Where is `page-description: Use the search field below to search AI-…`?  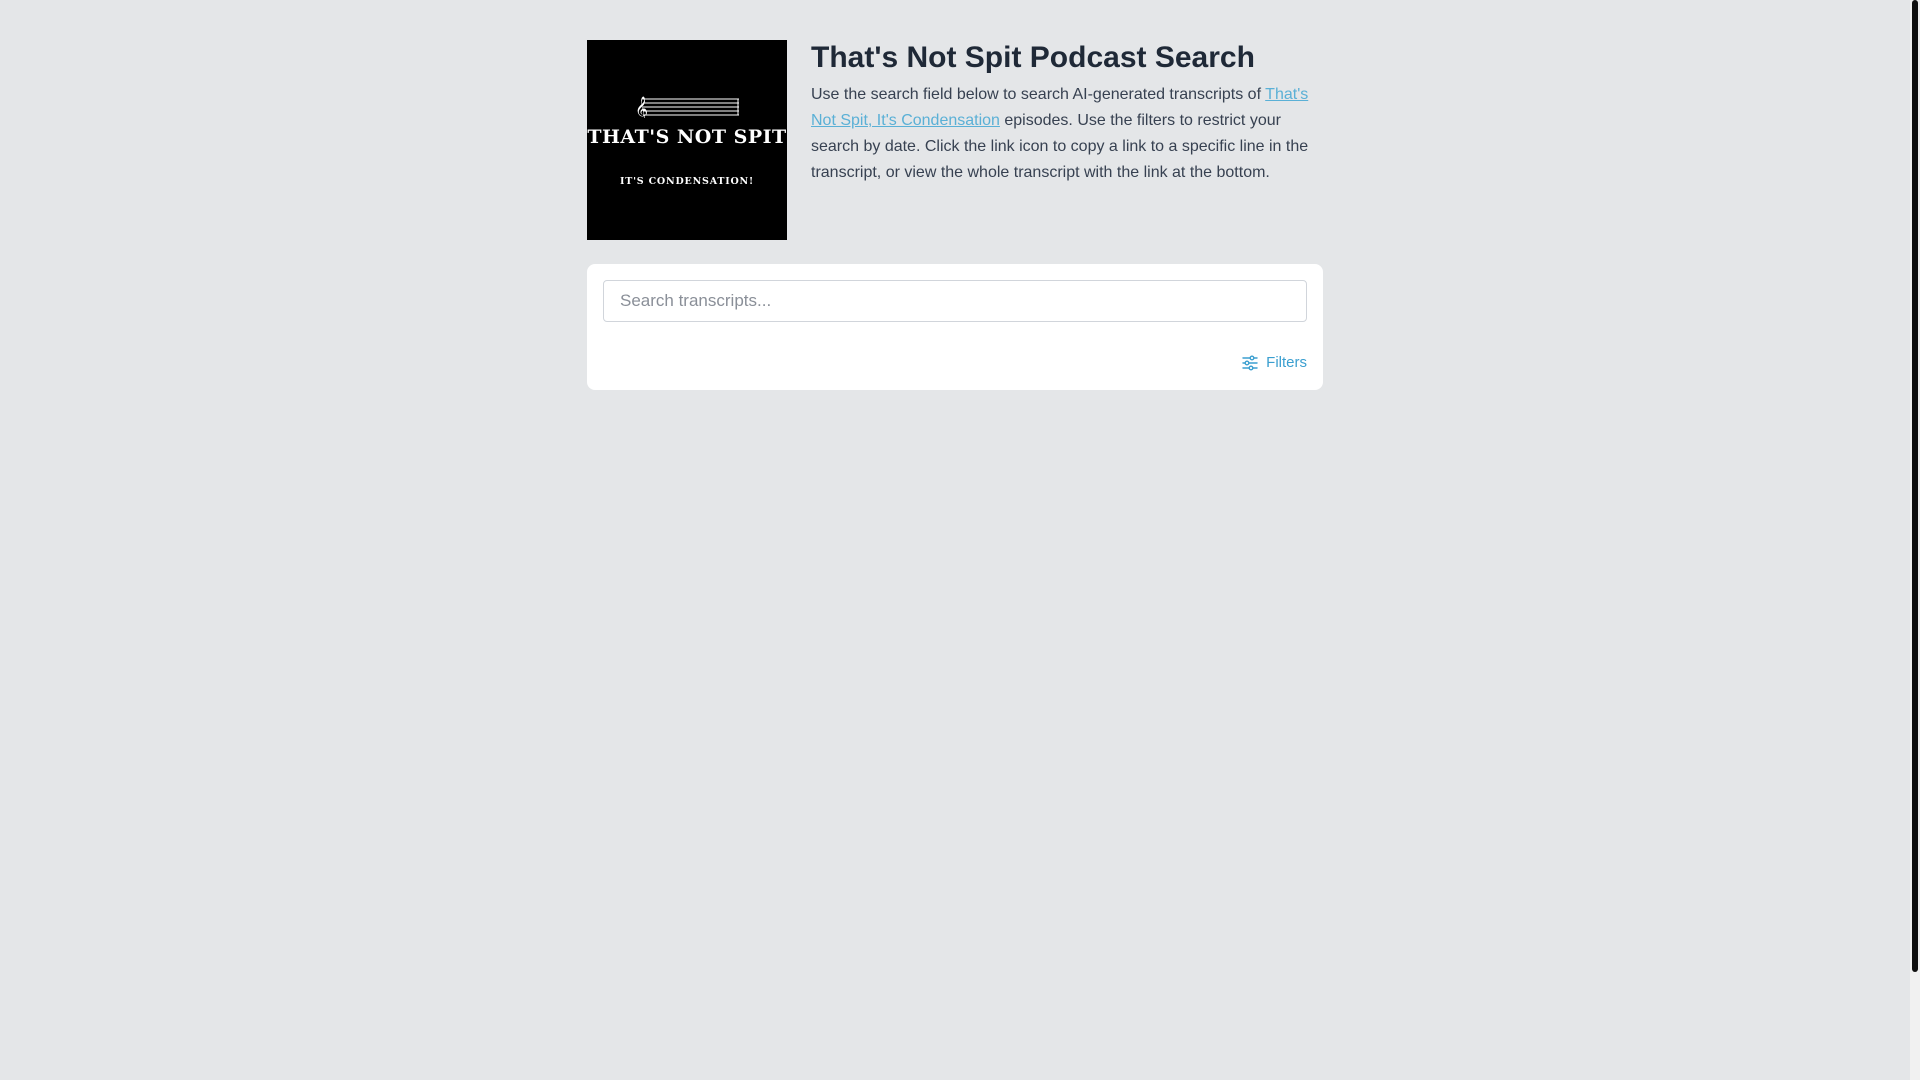 page-description: Use the search field below to search AI-… is located at coordinates (1067, 134).